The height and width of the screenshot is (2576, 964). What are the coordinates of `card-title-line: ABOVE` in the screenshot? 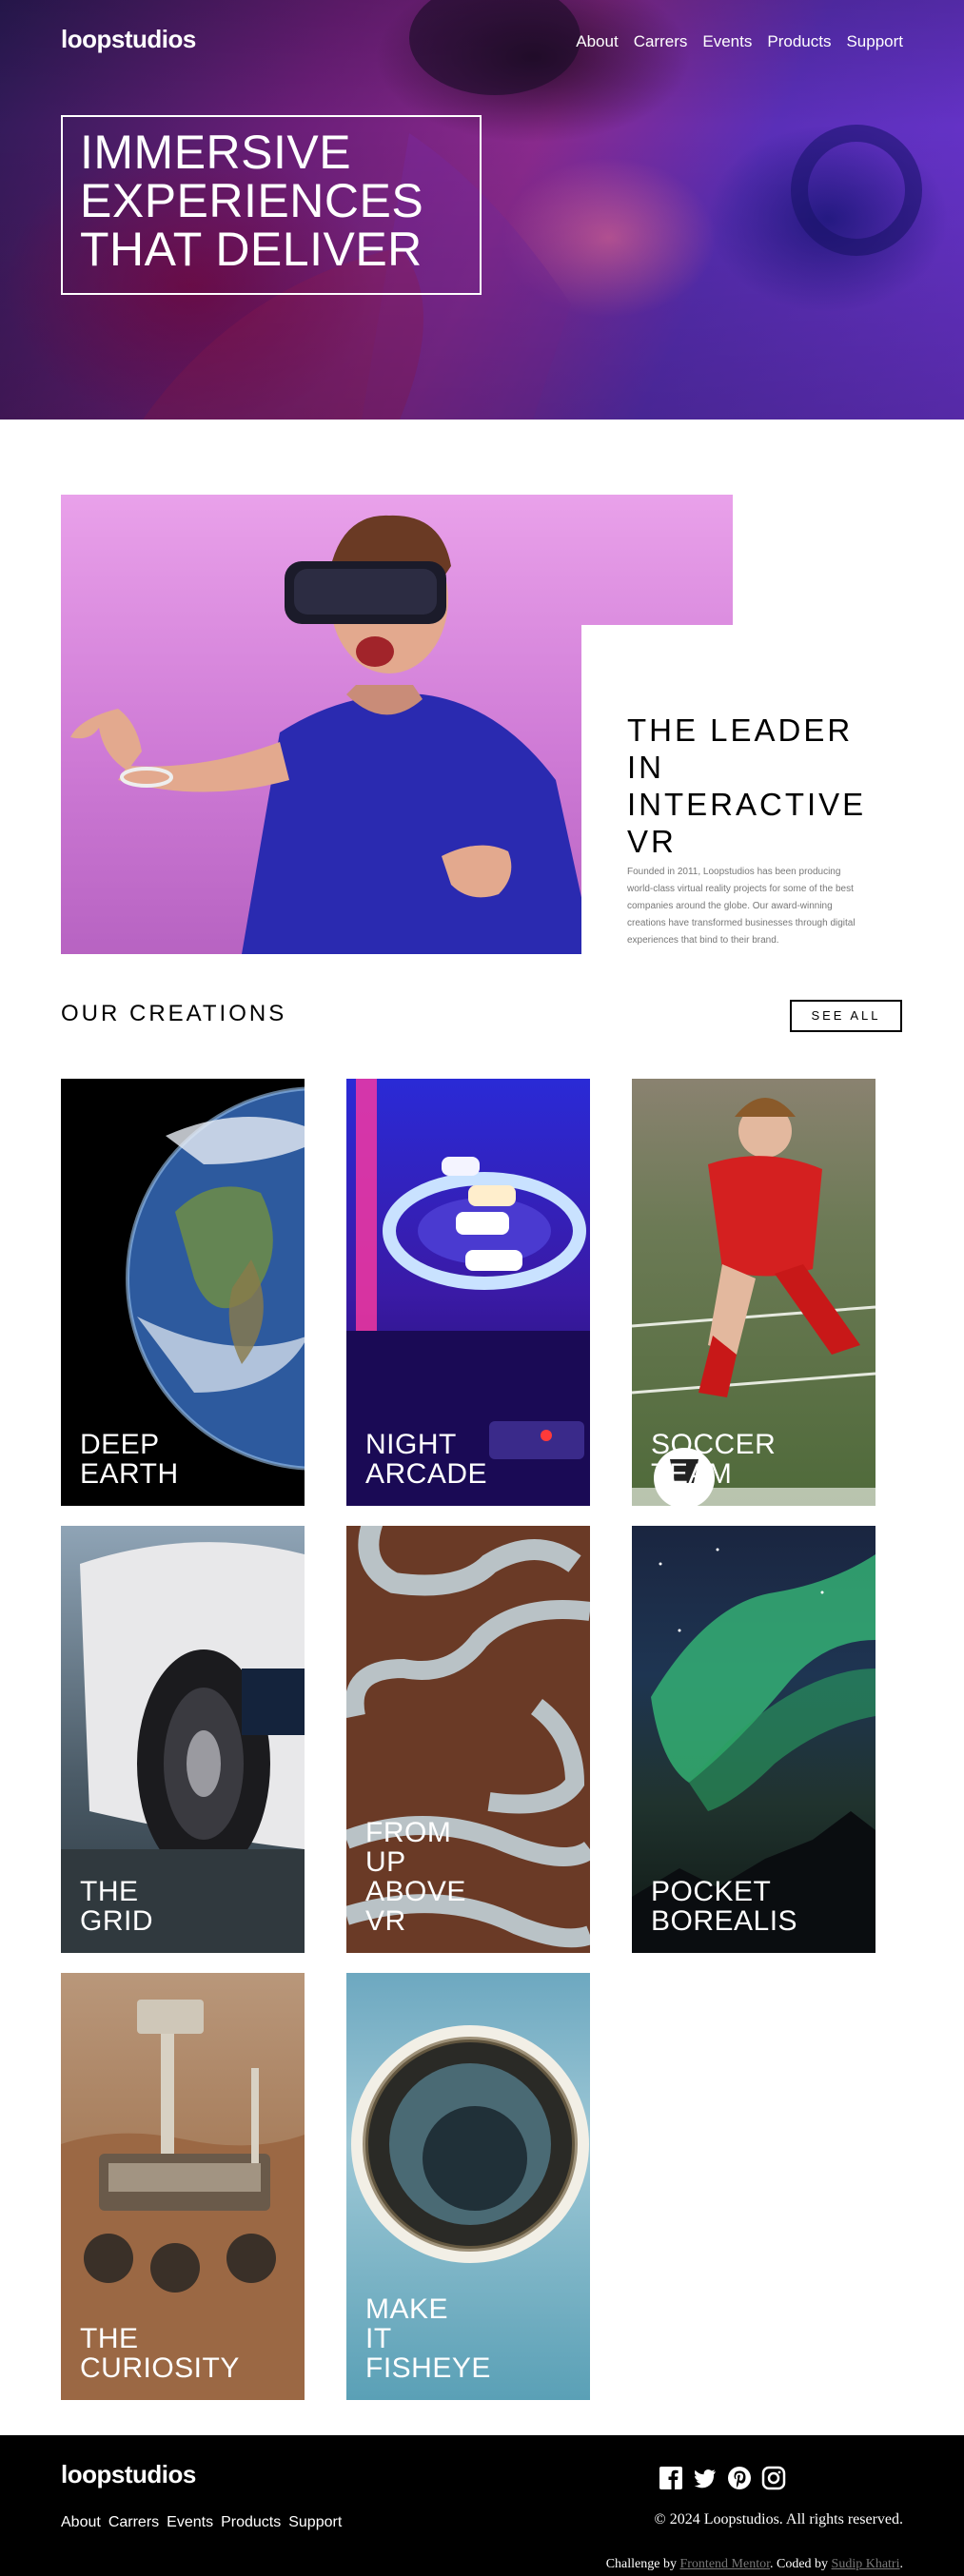 It's located at (415, 1892).